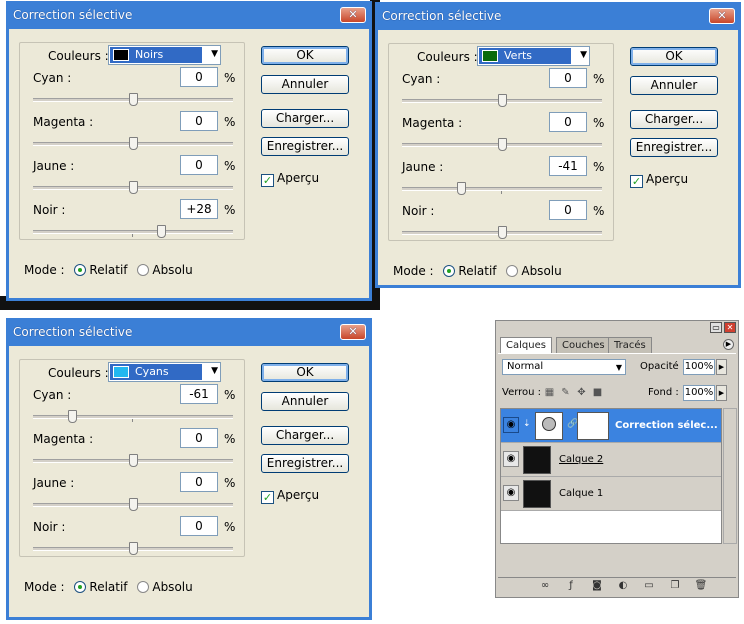 This screenshot has width=744, height=624. Describe the element at coordinates (649, 586) in the screenshot. I see `folder-icon: ▭` at that location.